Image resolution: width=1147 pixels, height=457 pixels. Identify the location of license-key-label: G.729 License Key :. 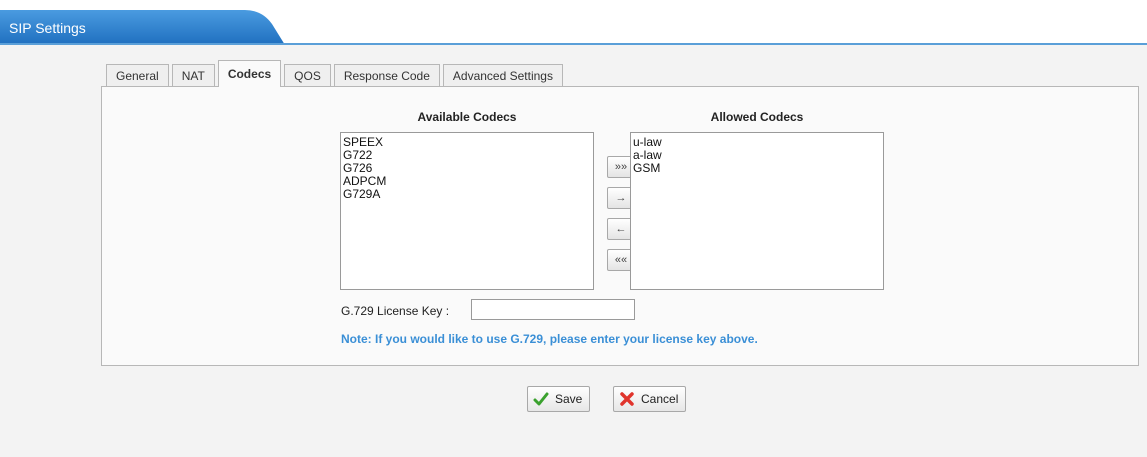
(395, 311).